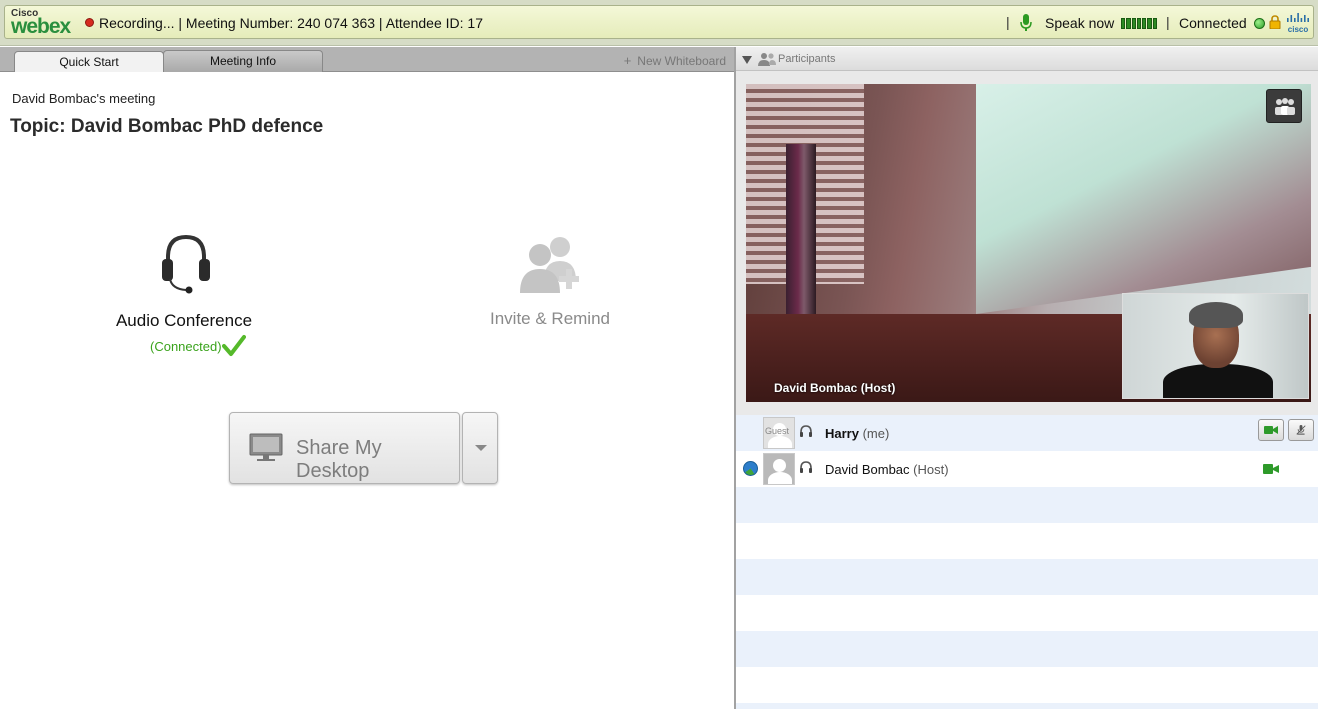 The width and height of the screenshot is (1318, 709). What do you see at coordinates (89, 22) in the screenshot?
I see `recording-icon` at bounding box center [89, 22].